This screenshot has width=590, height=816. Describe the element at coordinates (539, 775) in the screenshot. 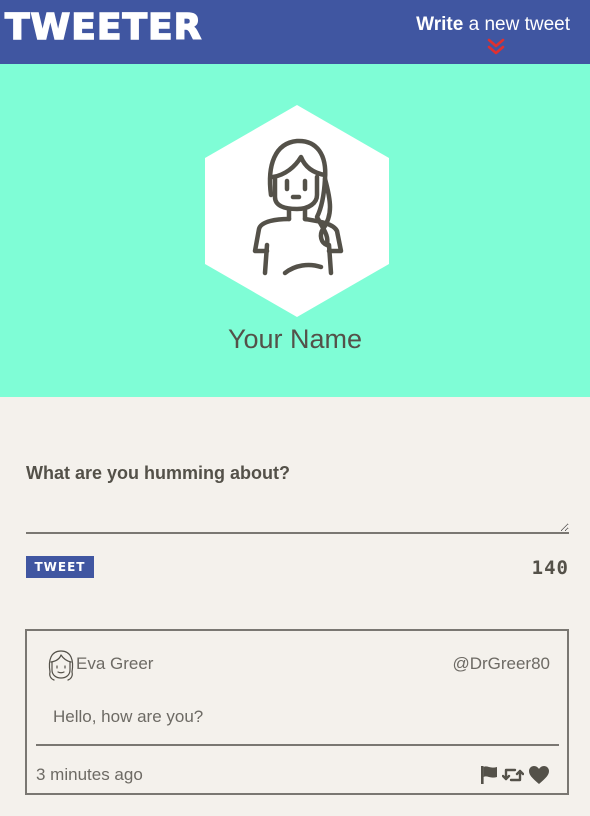

I see `heart-icon` at that location.